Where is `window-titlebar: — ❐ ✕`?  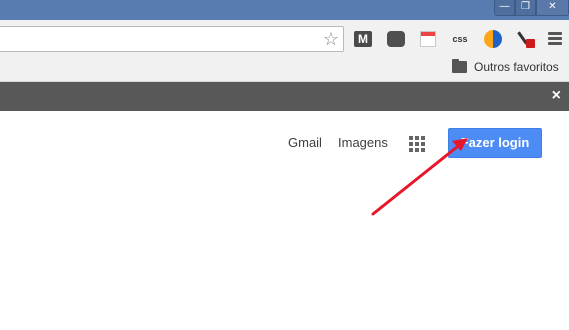 window-titlebar: — ❐ ✕ is located at coordinates (284, 10).